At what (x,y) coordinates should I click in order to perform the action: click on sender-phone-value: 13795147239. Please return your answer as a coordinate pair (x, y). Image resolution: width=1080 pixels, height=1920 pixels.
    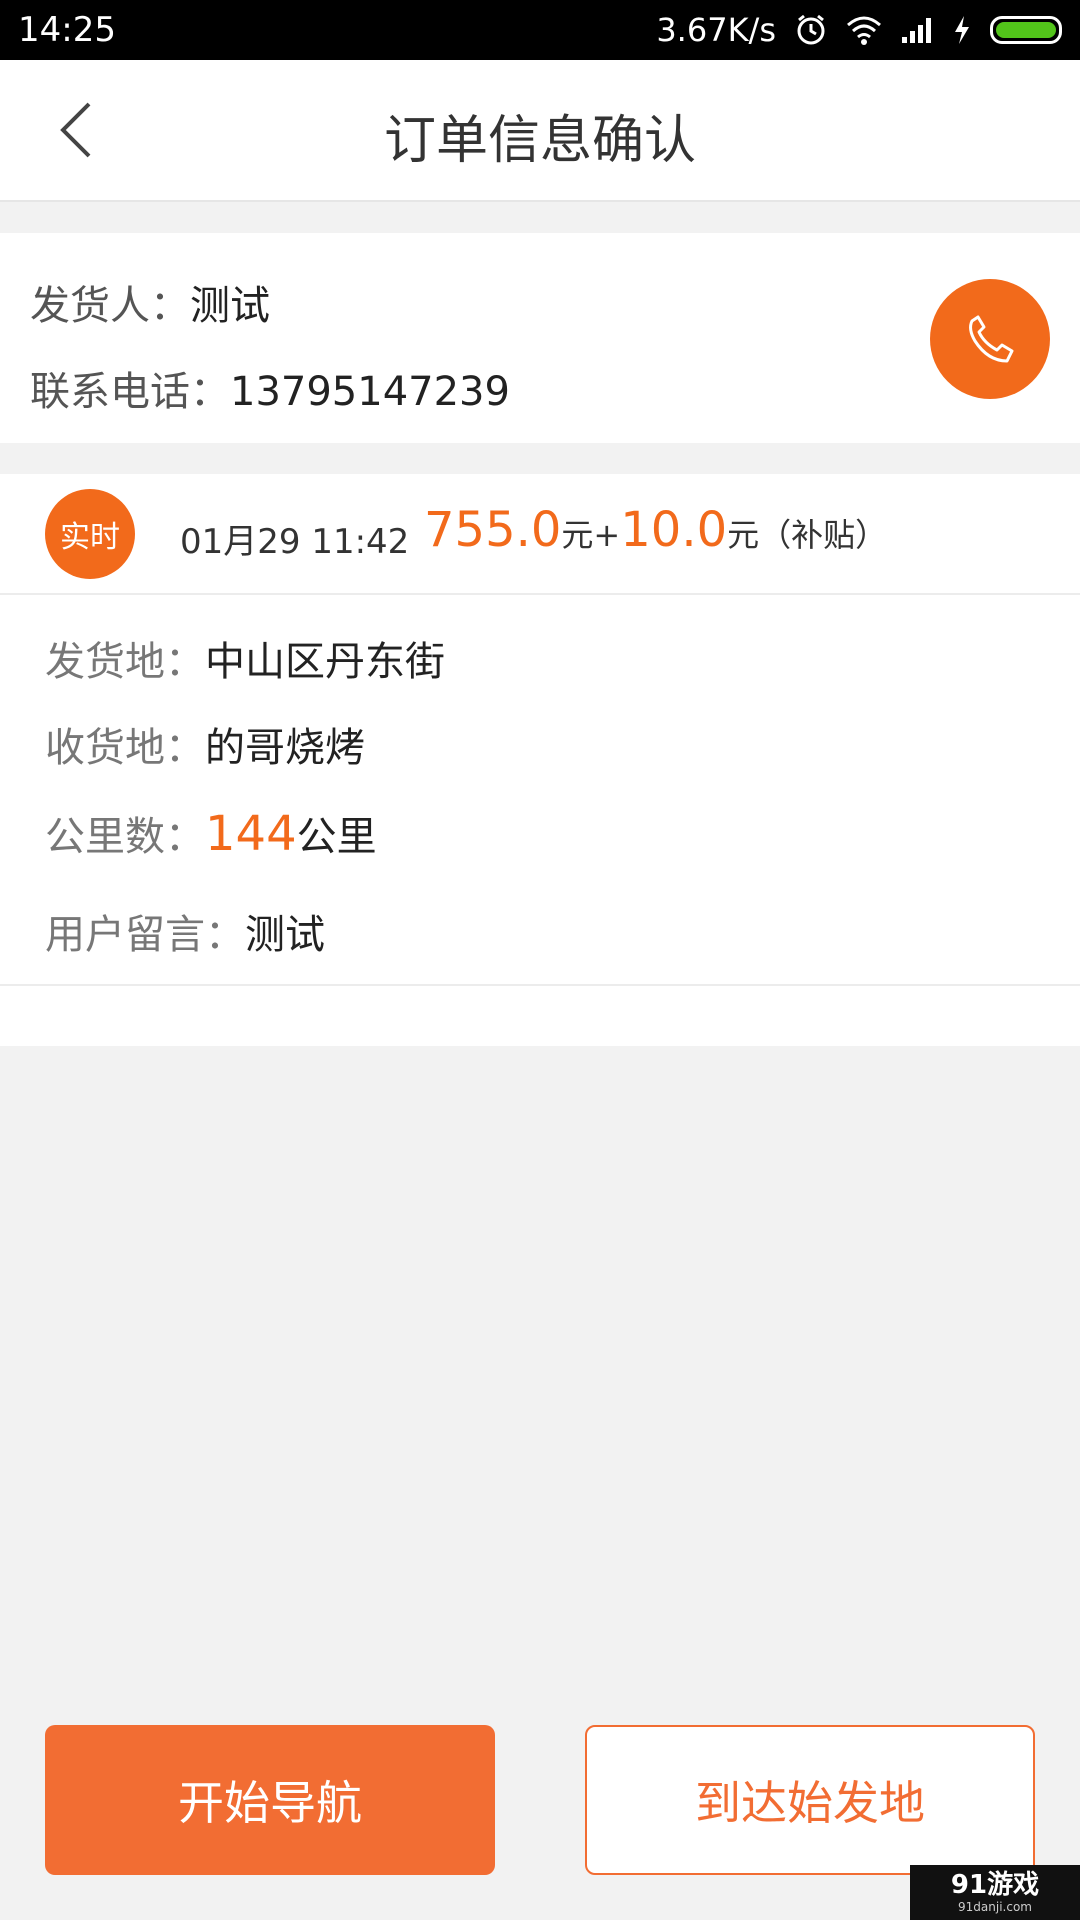
    Looking at the image, I should click on (370, 392).